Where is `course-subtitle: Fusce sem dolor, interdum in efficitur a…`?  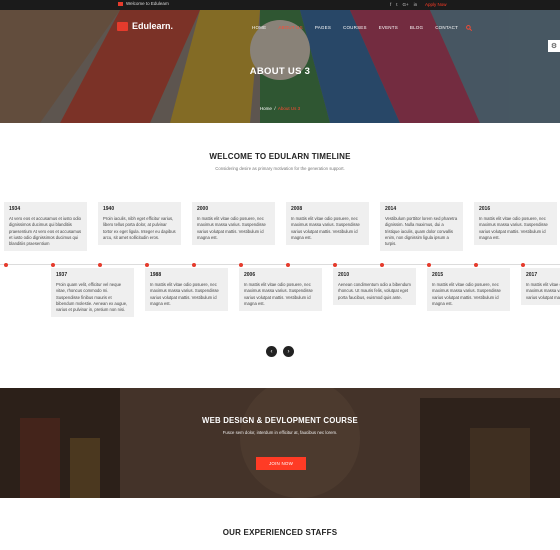 course-subtitle: Fusce sem dolor, interdum in efficitur a… is located at coordinates (280, 432).